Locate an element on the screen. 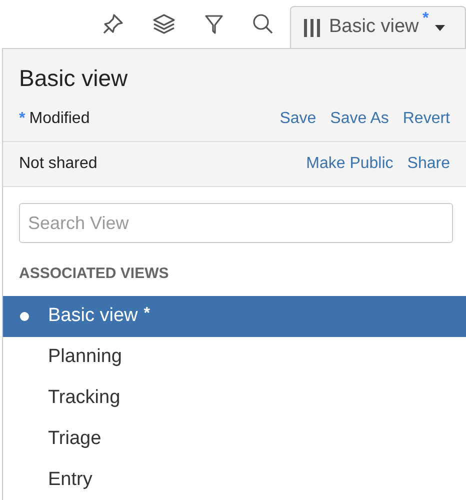 The width and height of the screenshot is (466, 500). sharing-status: Not shared is located at coordinates (58, 164).